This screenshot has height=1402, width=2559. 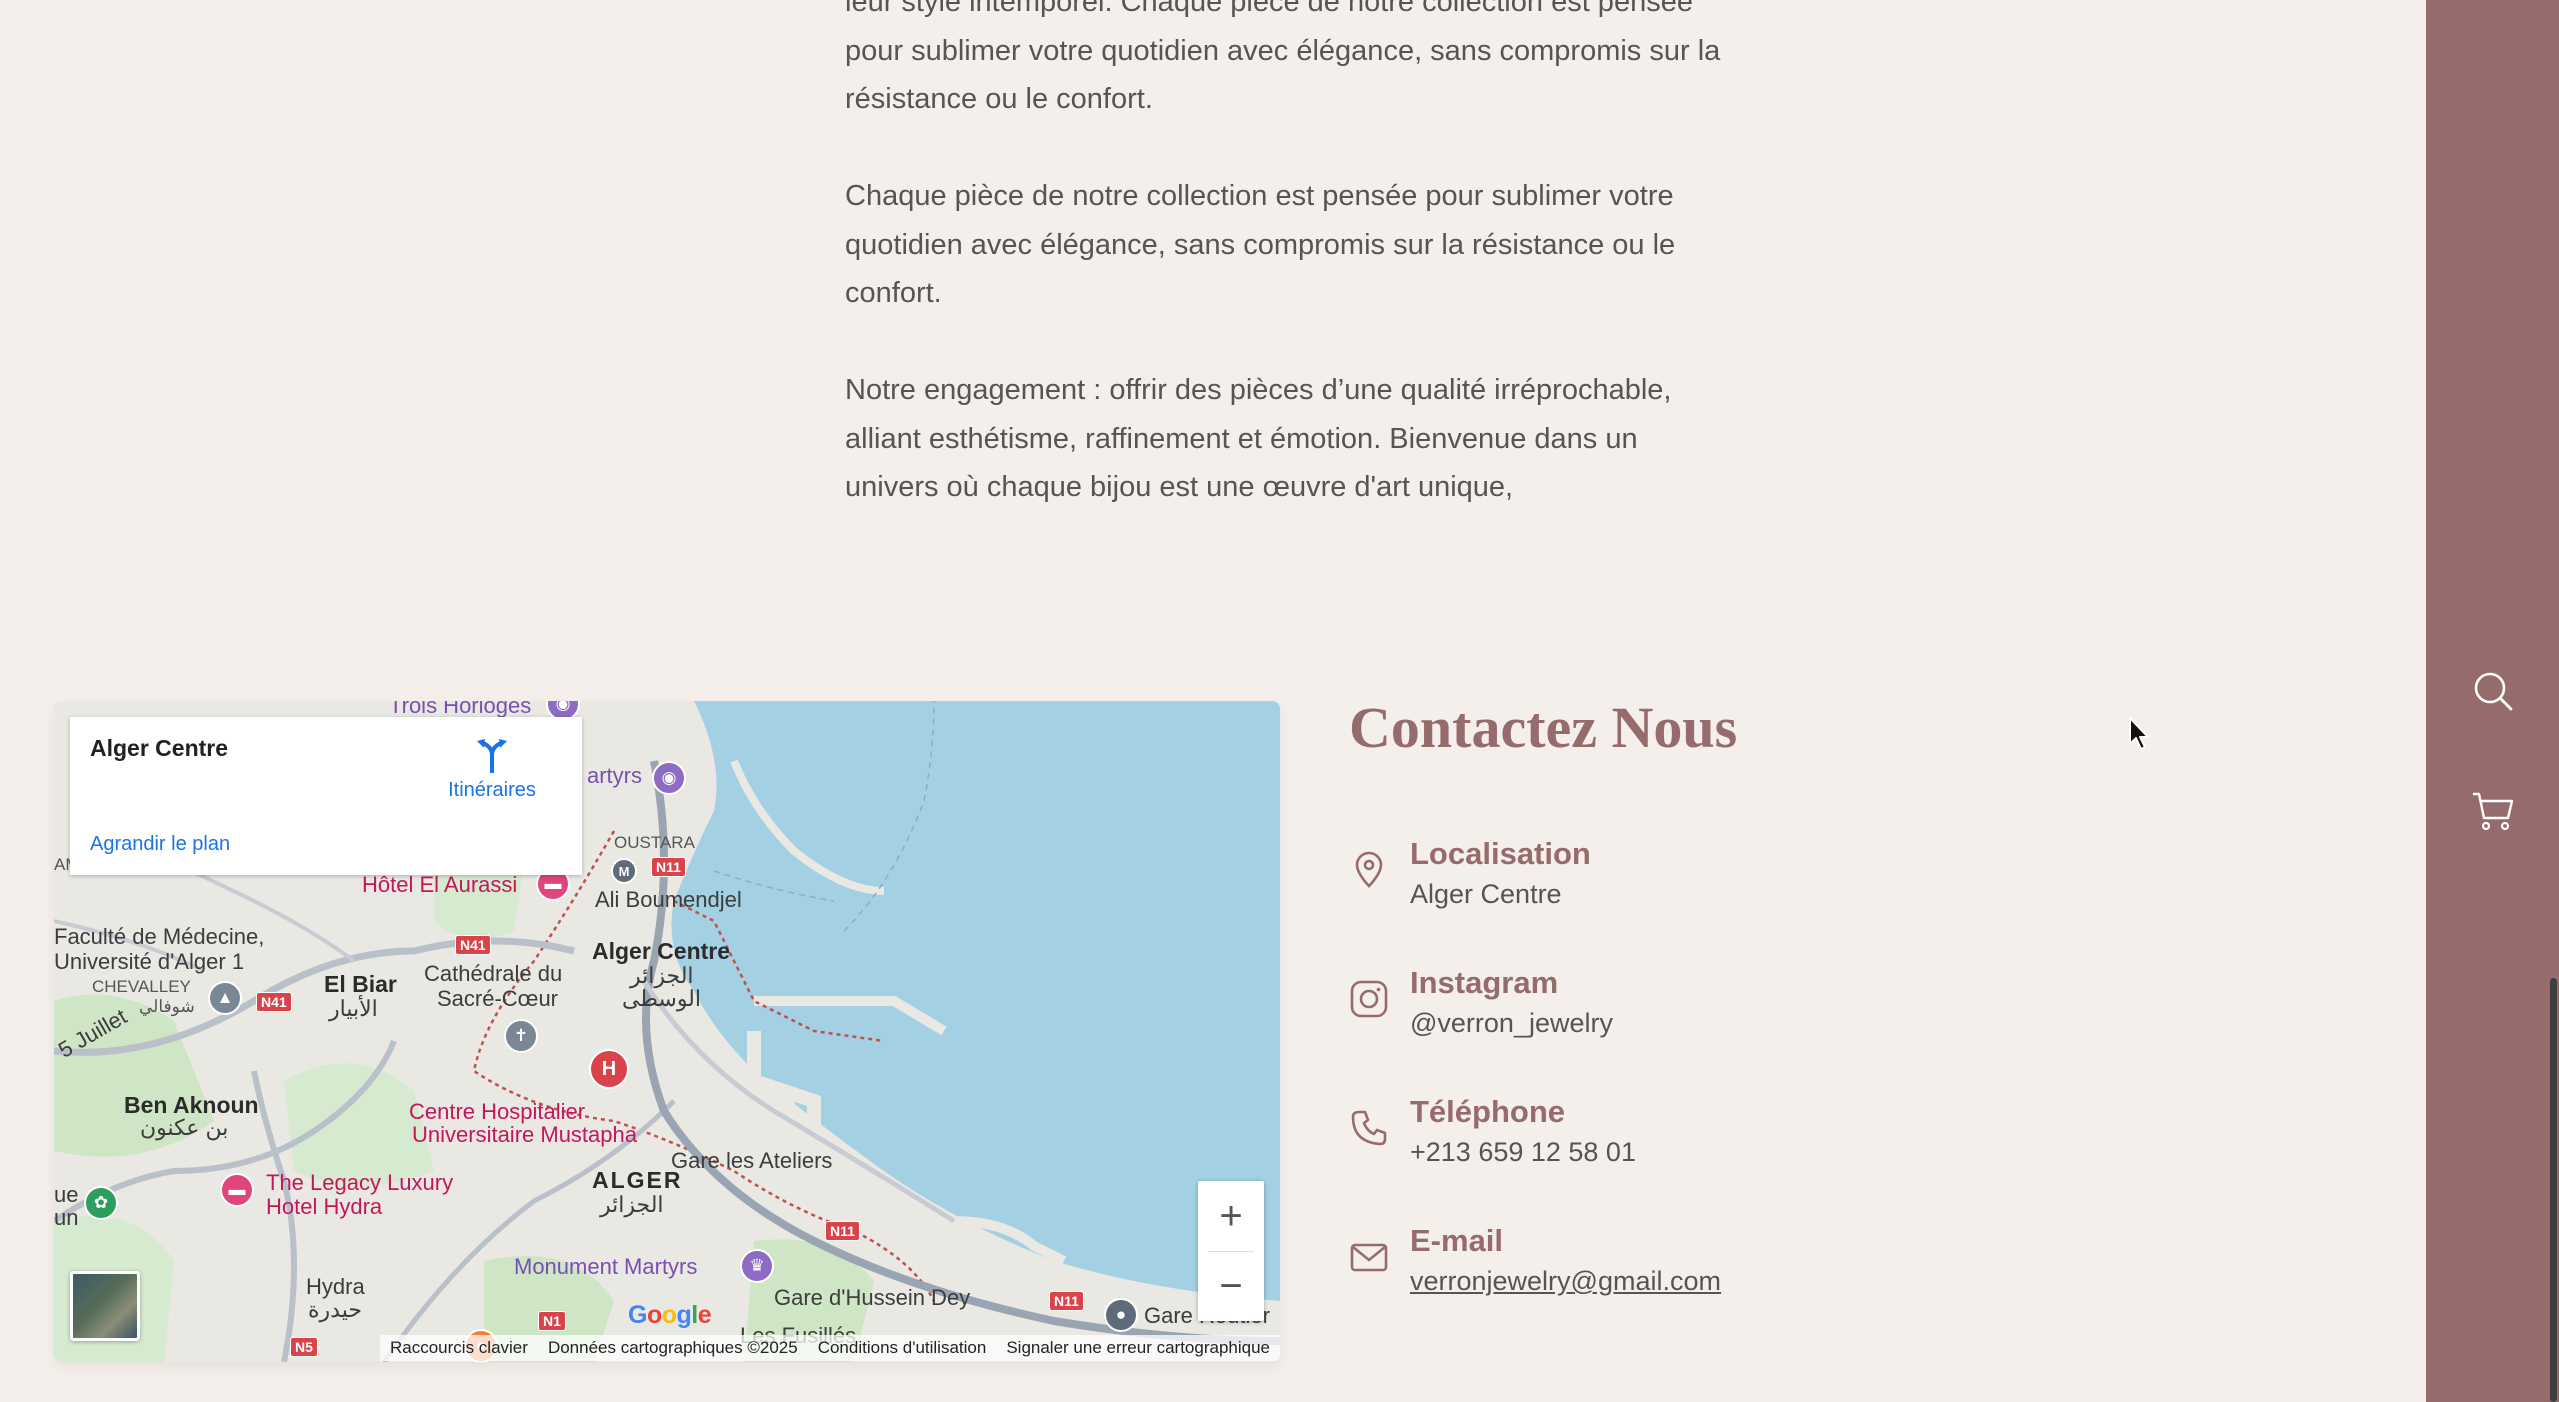 I want to click on church-pin-icon: ✝, so click(x=521, y=1036).